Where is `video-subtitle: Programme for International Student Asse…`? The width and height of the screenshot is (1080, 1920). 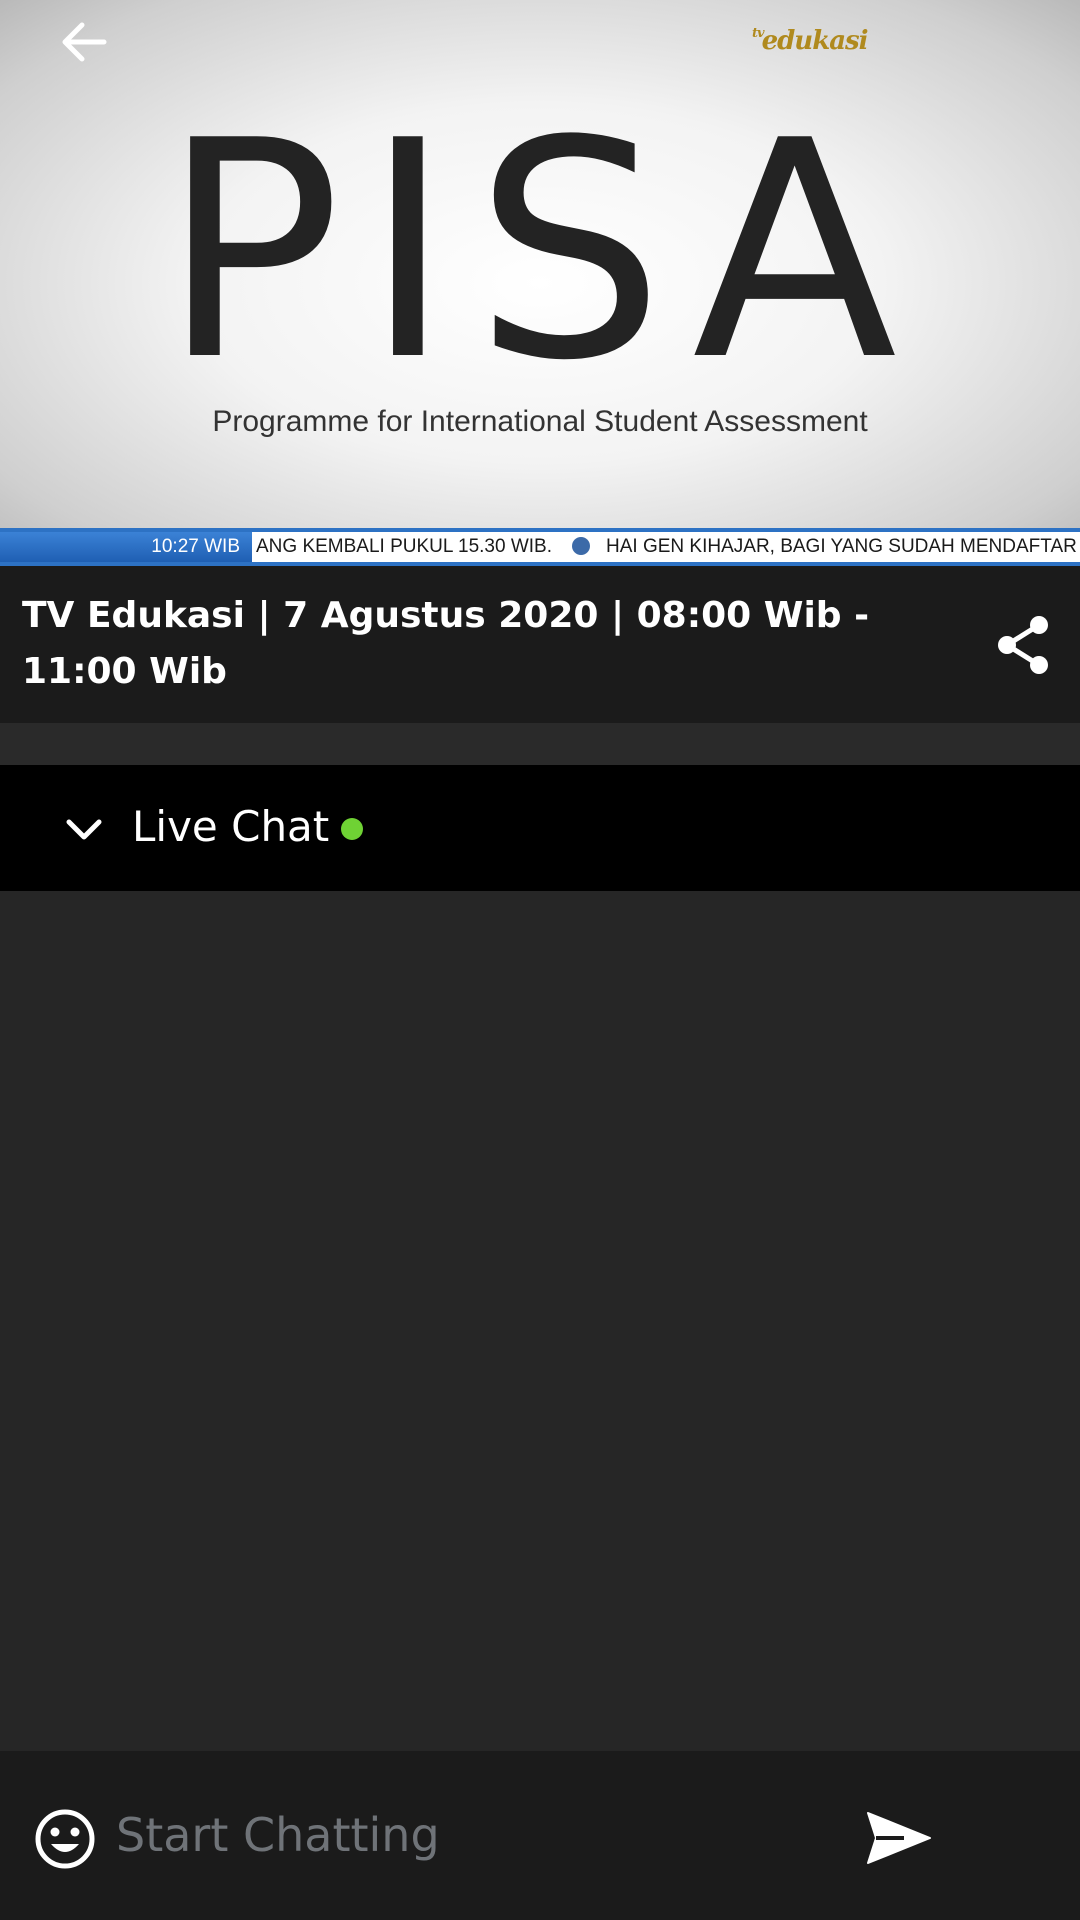 video-subtitle: Programme for International Student Asse… is located at coordinates (540, 421).